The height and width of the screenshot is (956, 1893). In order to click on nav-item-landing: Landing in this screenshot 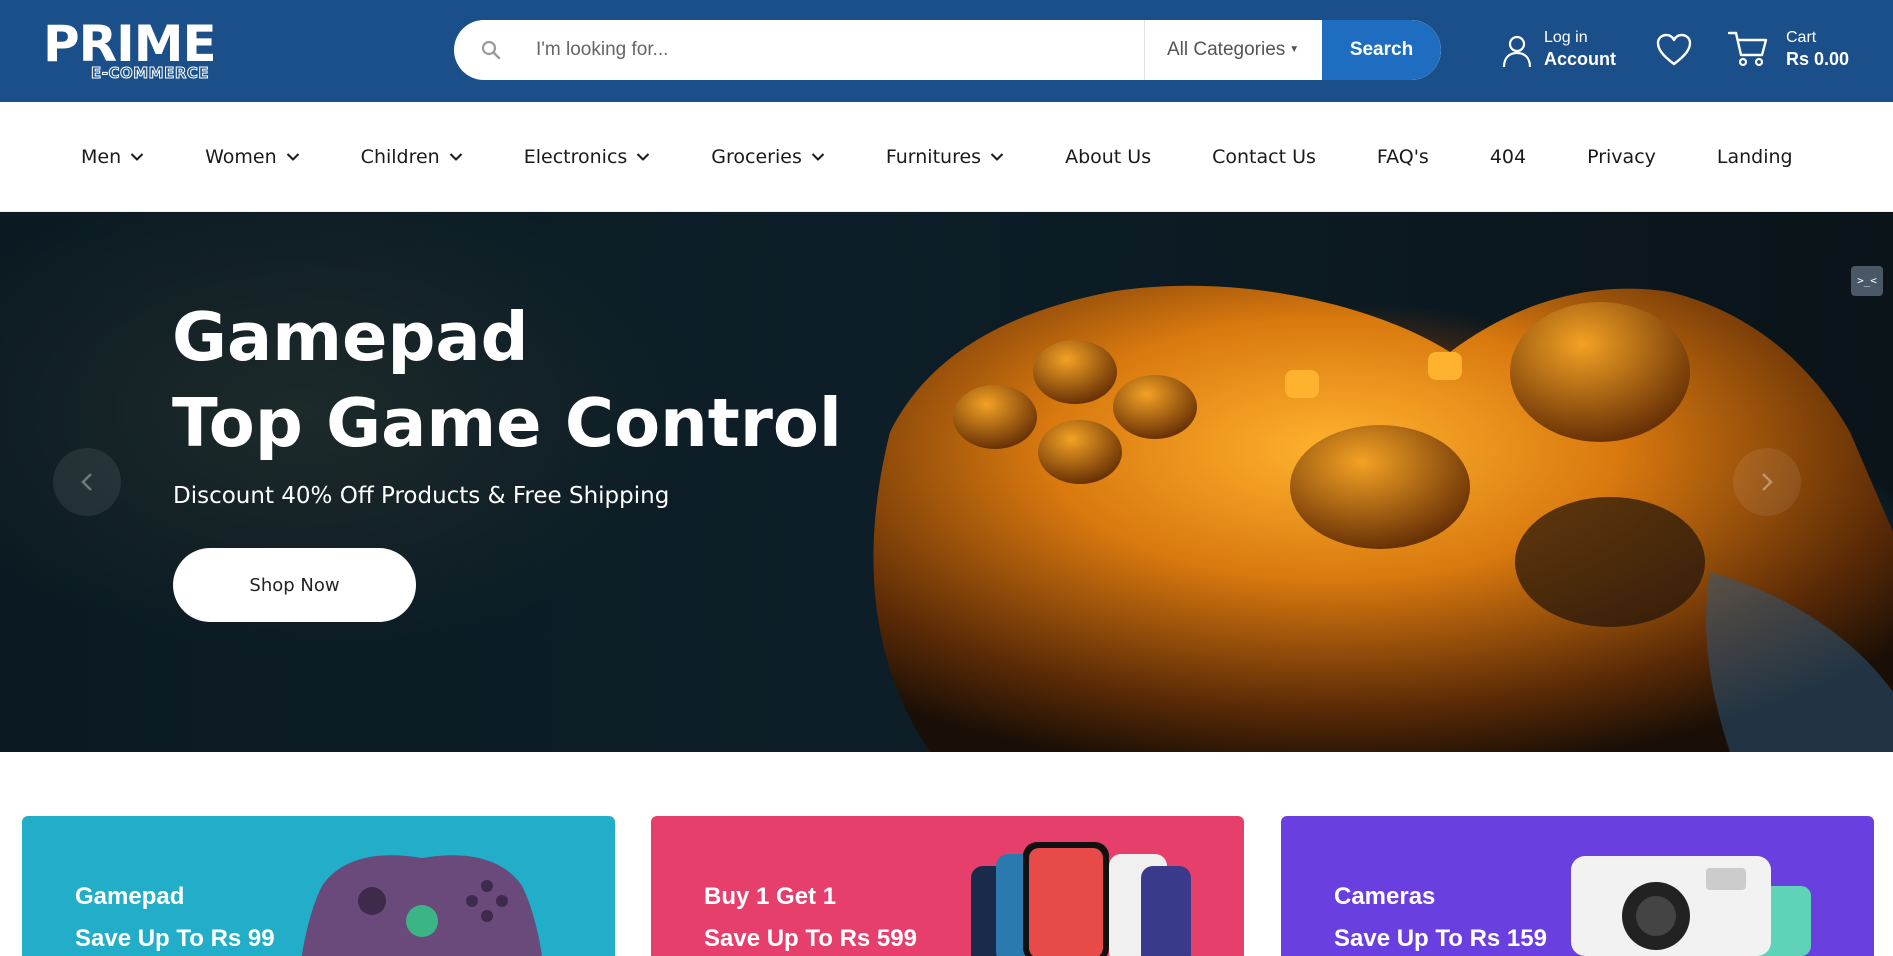, I will do `click(1755, 157)`.